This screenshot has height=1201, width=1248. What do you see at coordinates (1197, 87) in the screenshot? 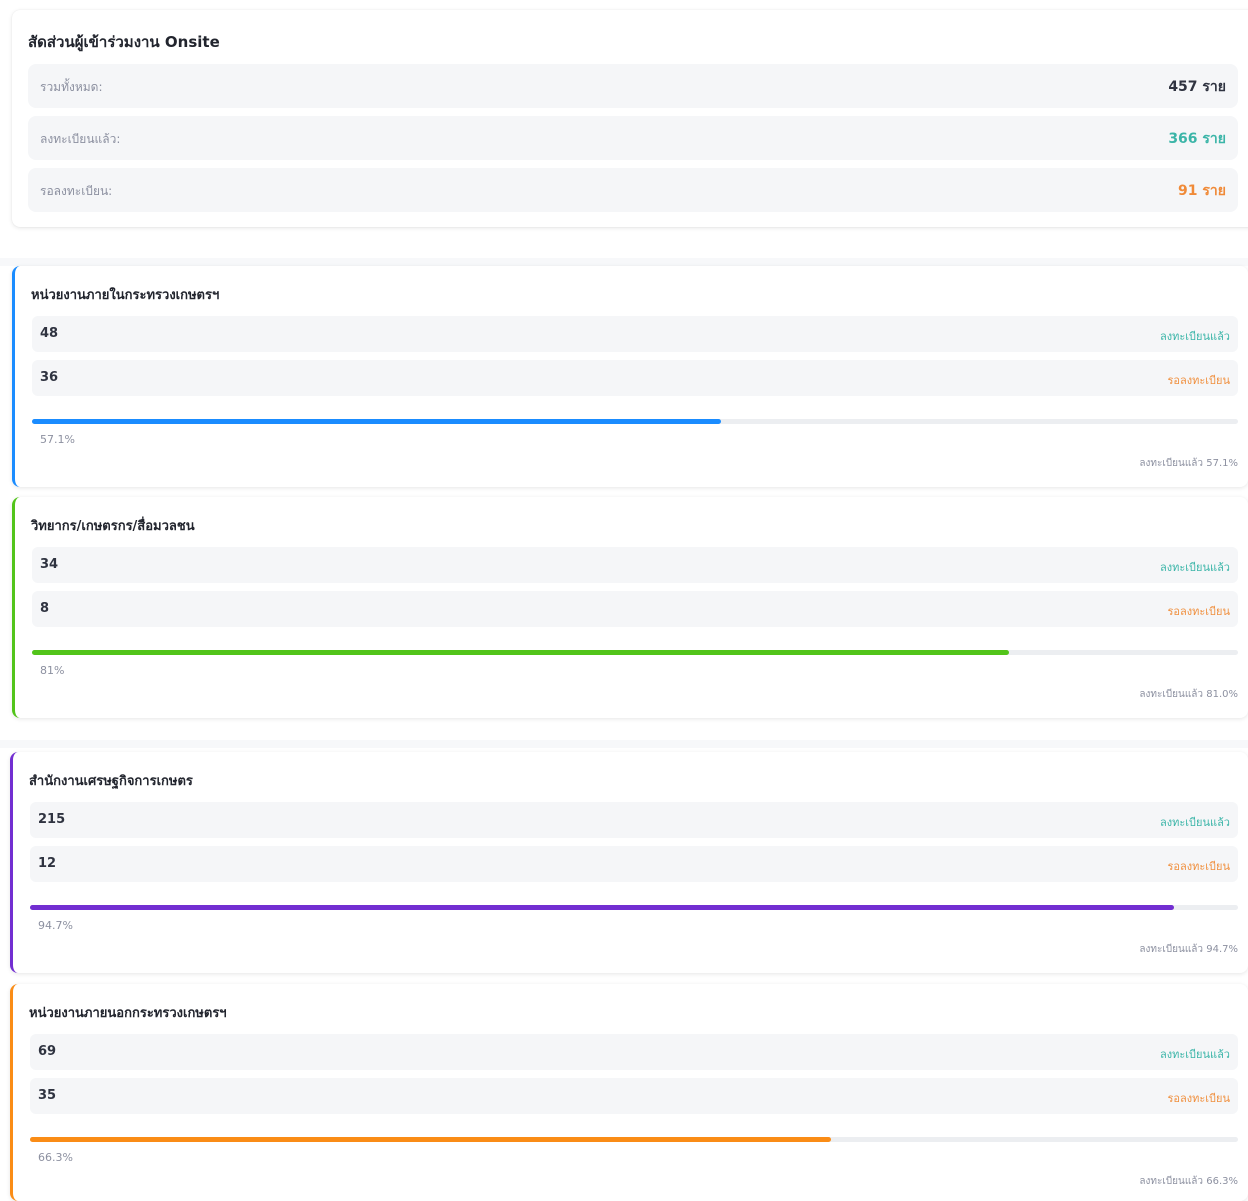
I see `total-value: 457 ราย` at bounding box center [1197, 87].